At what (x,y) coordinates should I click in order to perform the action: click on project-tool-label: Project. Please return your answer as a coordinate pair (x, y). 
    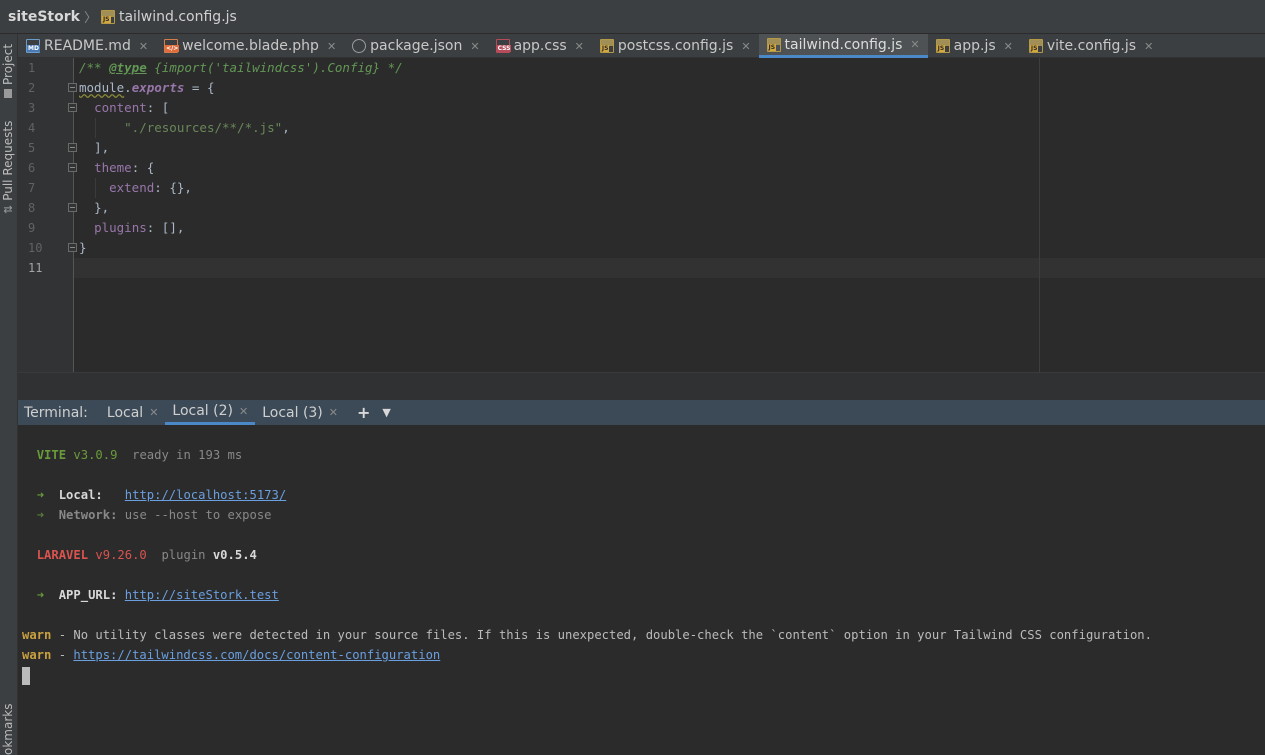
    Looking at the image, I should click on (8, 64).